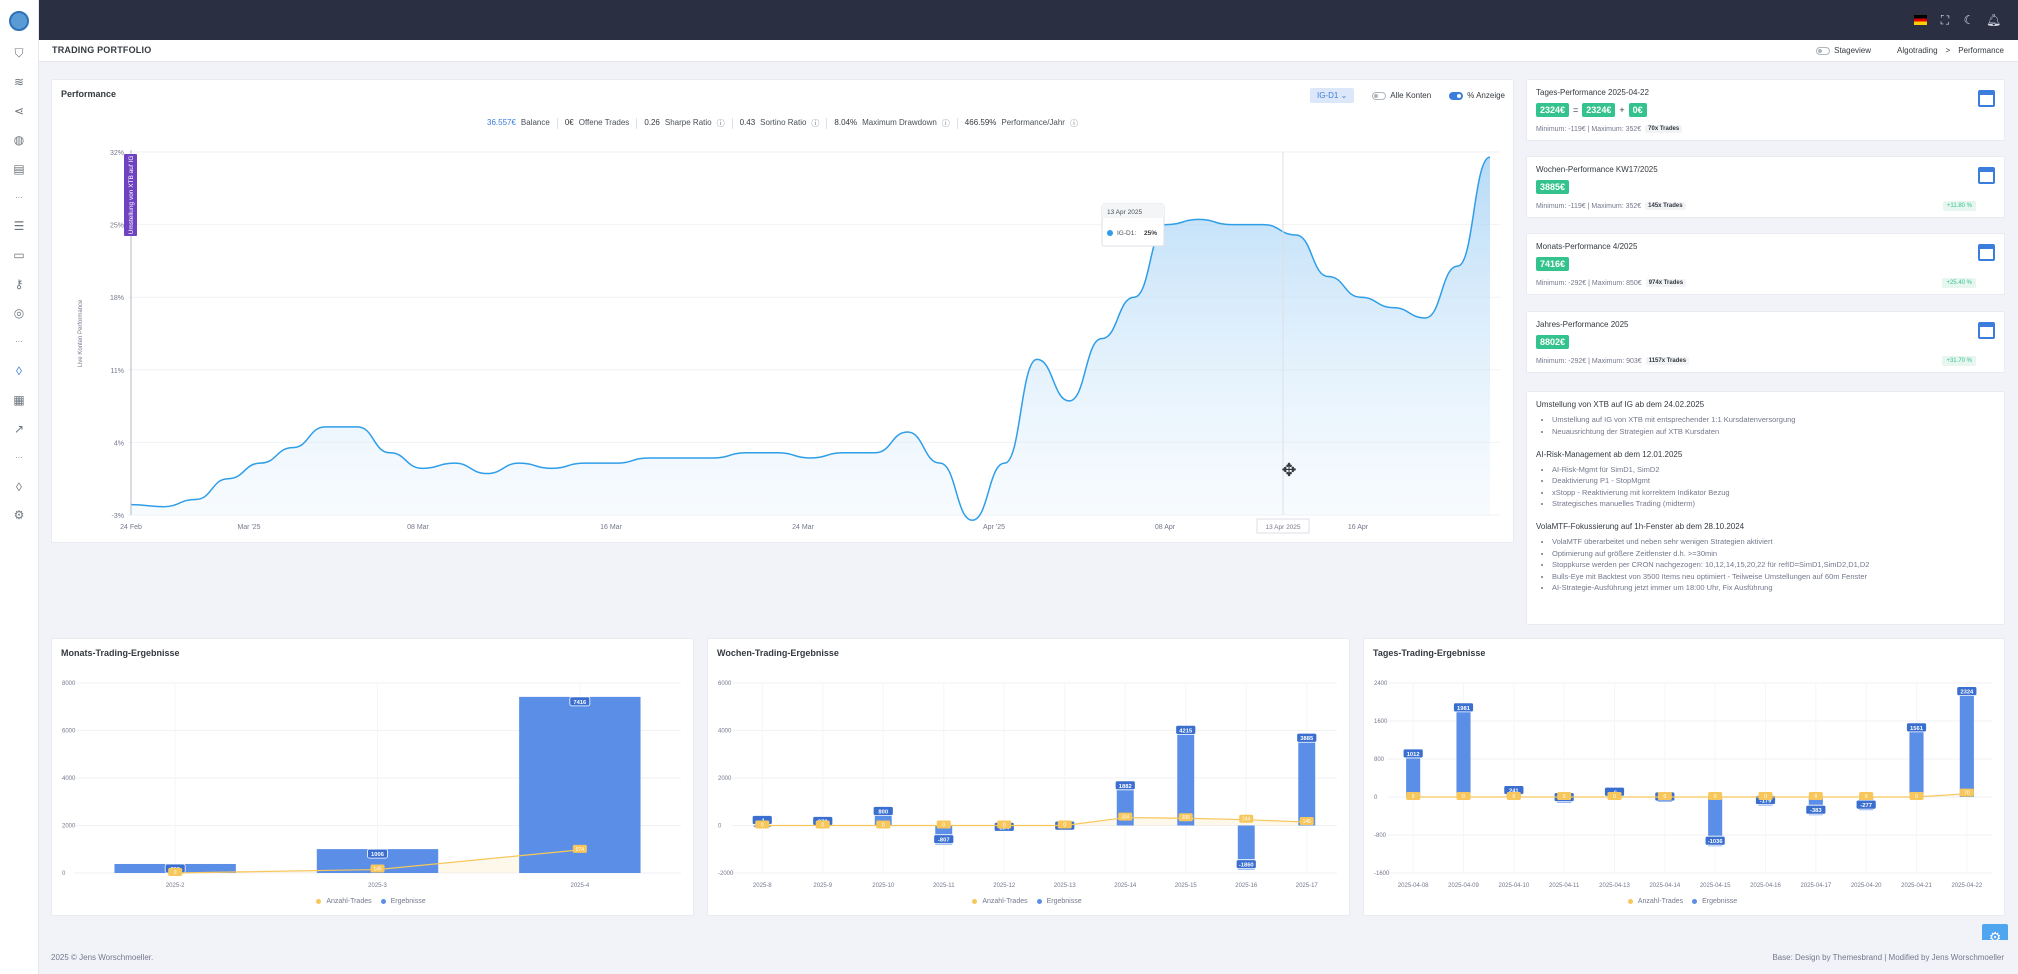 The height and width of the screenshot is (974, 2018). I want to click on result-label: -1860, so click(1246, 866).